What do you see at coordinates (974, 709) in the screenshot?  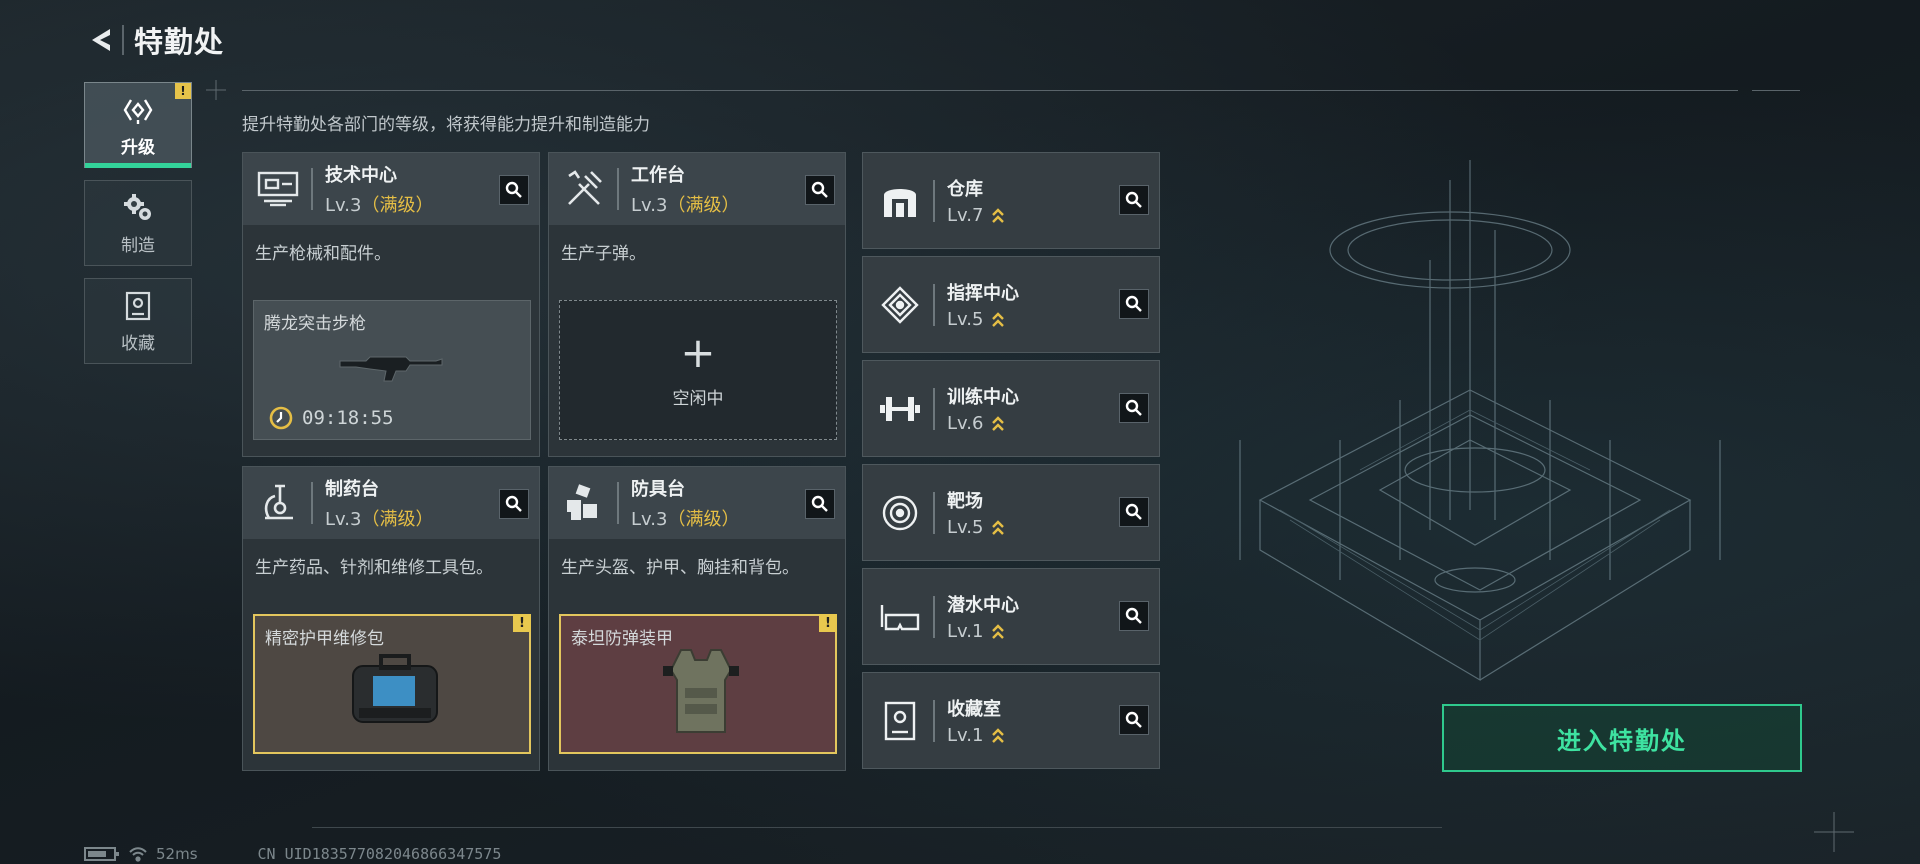 I see `department-name: 收藏室` at bounding box center [974, 709].